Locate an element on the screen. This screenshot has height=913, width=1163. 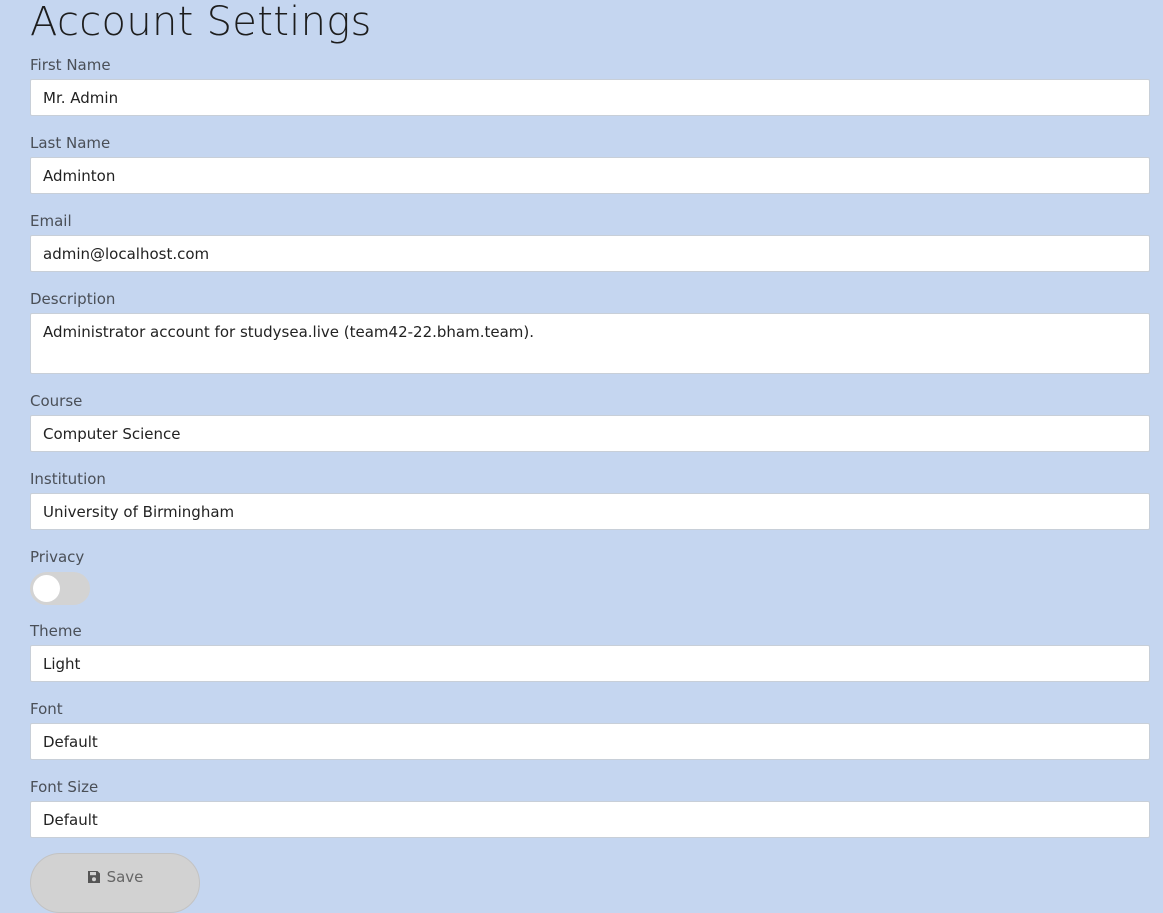
font-select: Default is located at coordinates (590, 741).